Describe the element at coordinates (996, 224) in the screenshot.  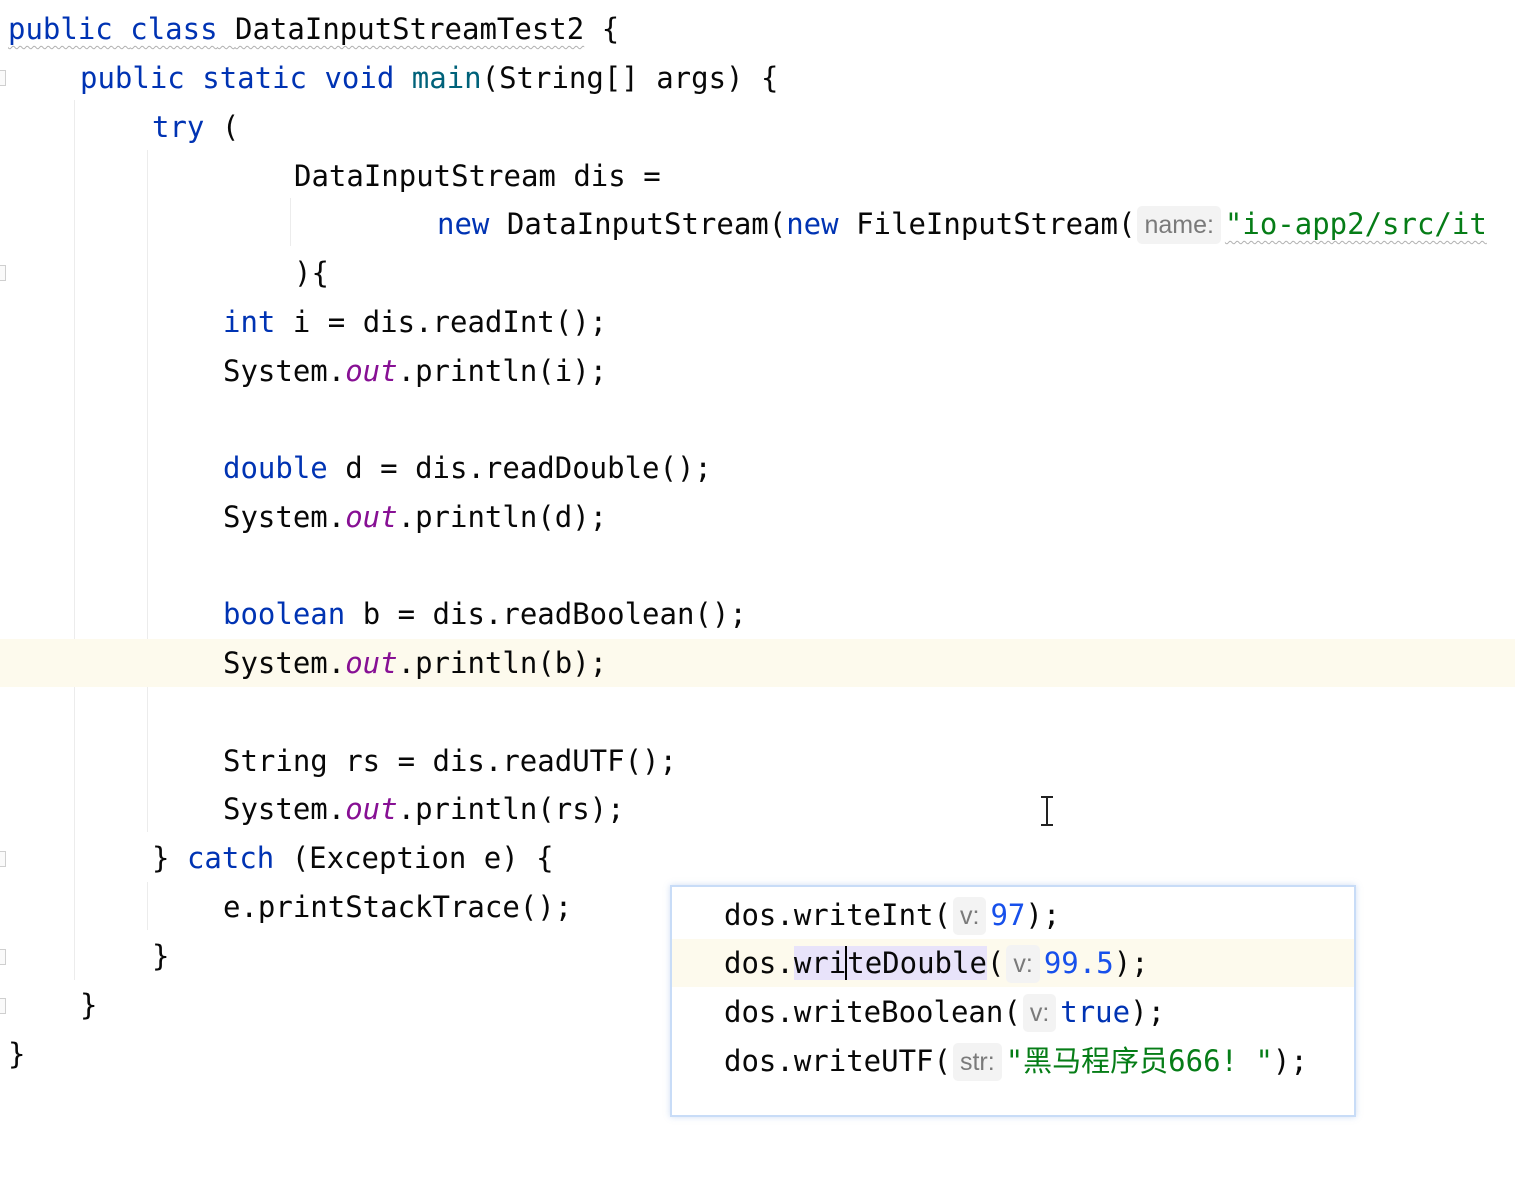
I see `code-text: FileInputStream(` at that location.